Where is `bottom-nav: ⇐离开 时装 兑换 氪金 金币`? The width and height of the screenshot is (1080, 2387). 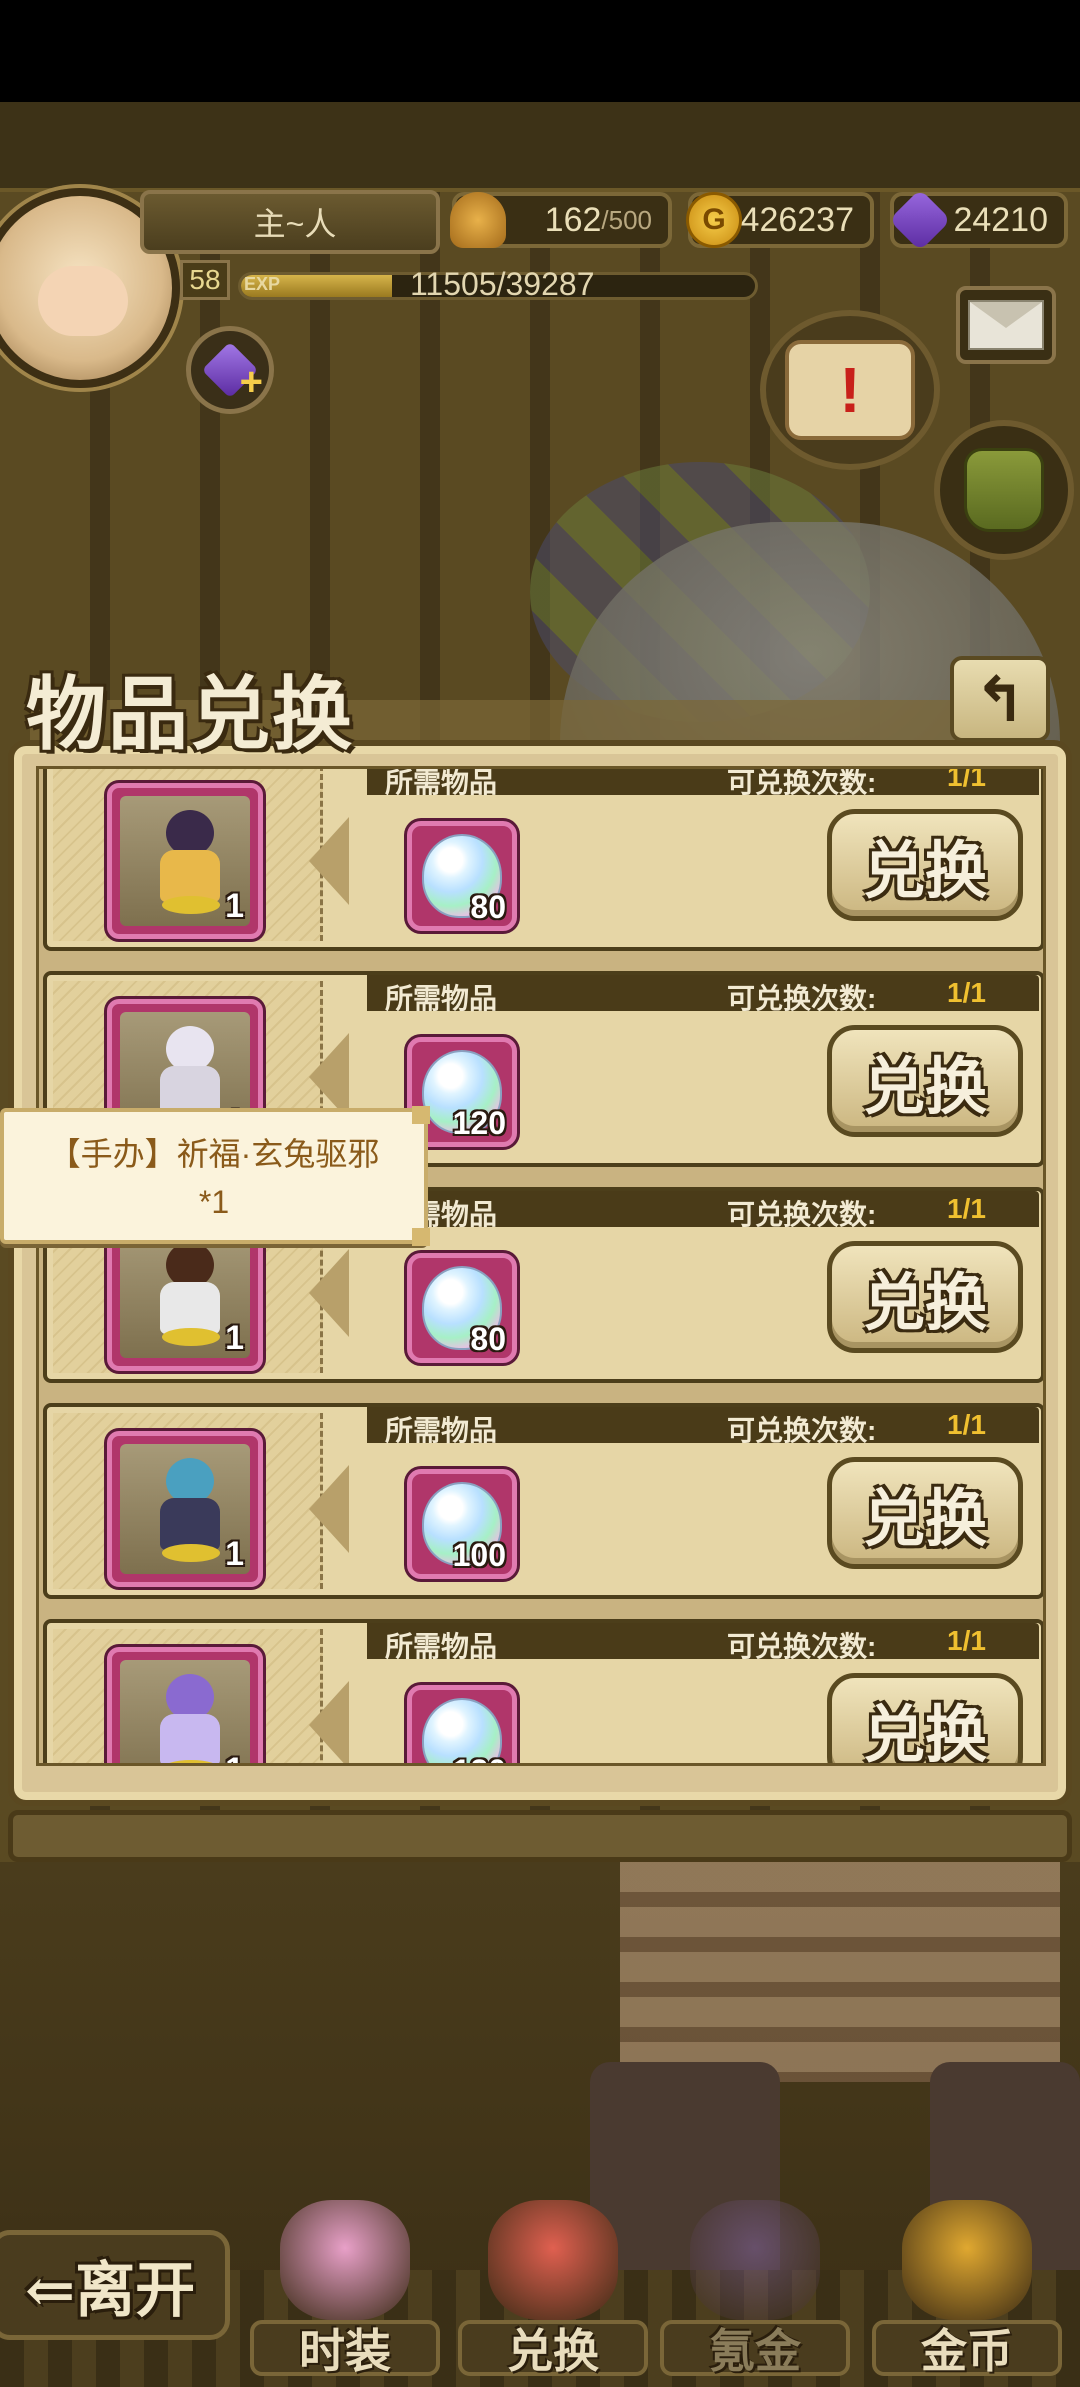 bottom-nav: ⇐离开 时装 兑换 氪金 金币 is located at coordinates (540, 2263).